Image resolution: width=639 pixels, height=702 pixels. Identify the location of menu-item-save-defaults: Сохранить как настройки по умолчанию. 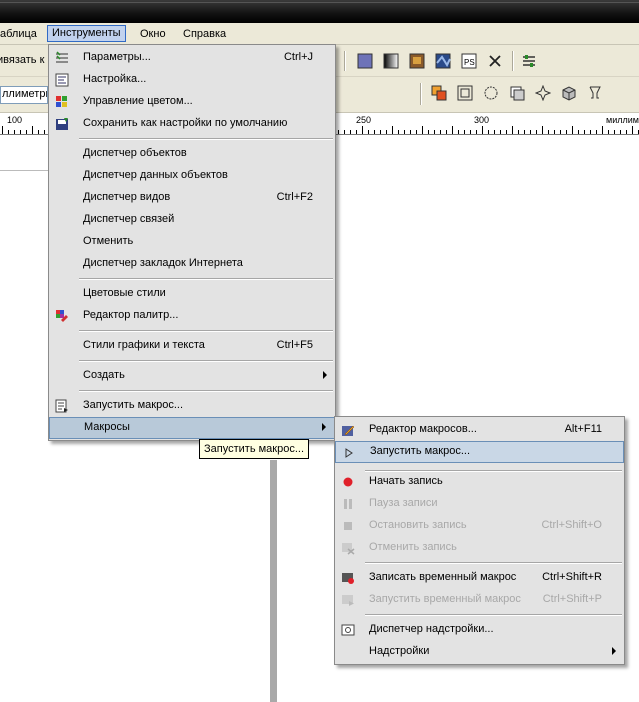
(192, 124).